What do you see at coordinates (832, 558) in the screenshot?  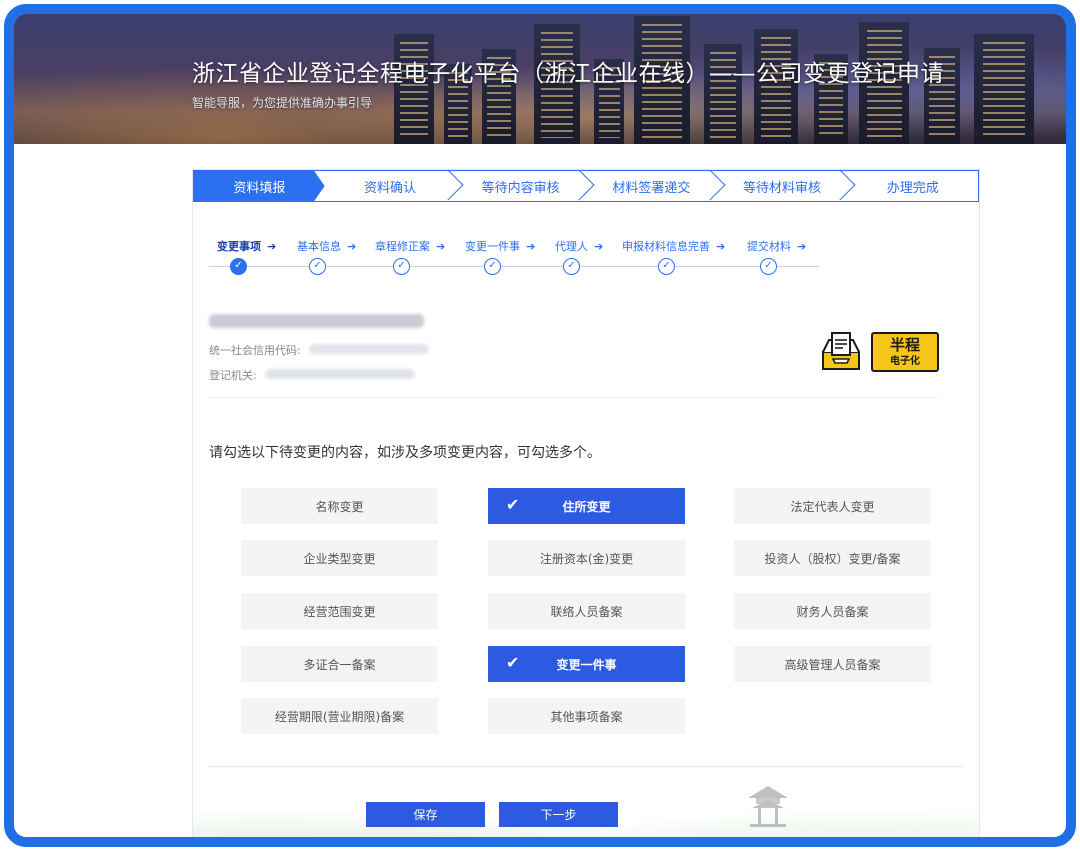 I see `option-investor-change: ✔投资人（股权）变更/备案` at bounding box center [832, 558].